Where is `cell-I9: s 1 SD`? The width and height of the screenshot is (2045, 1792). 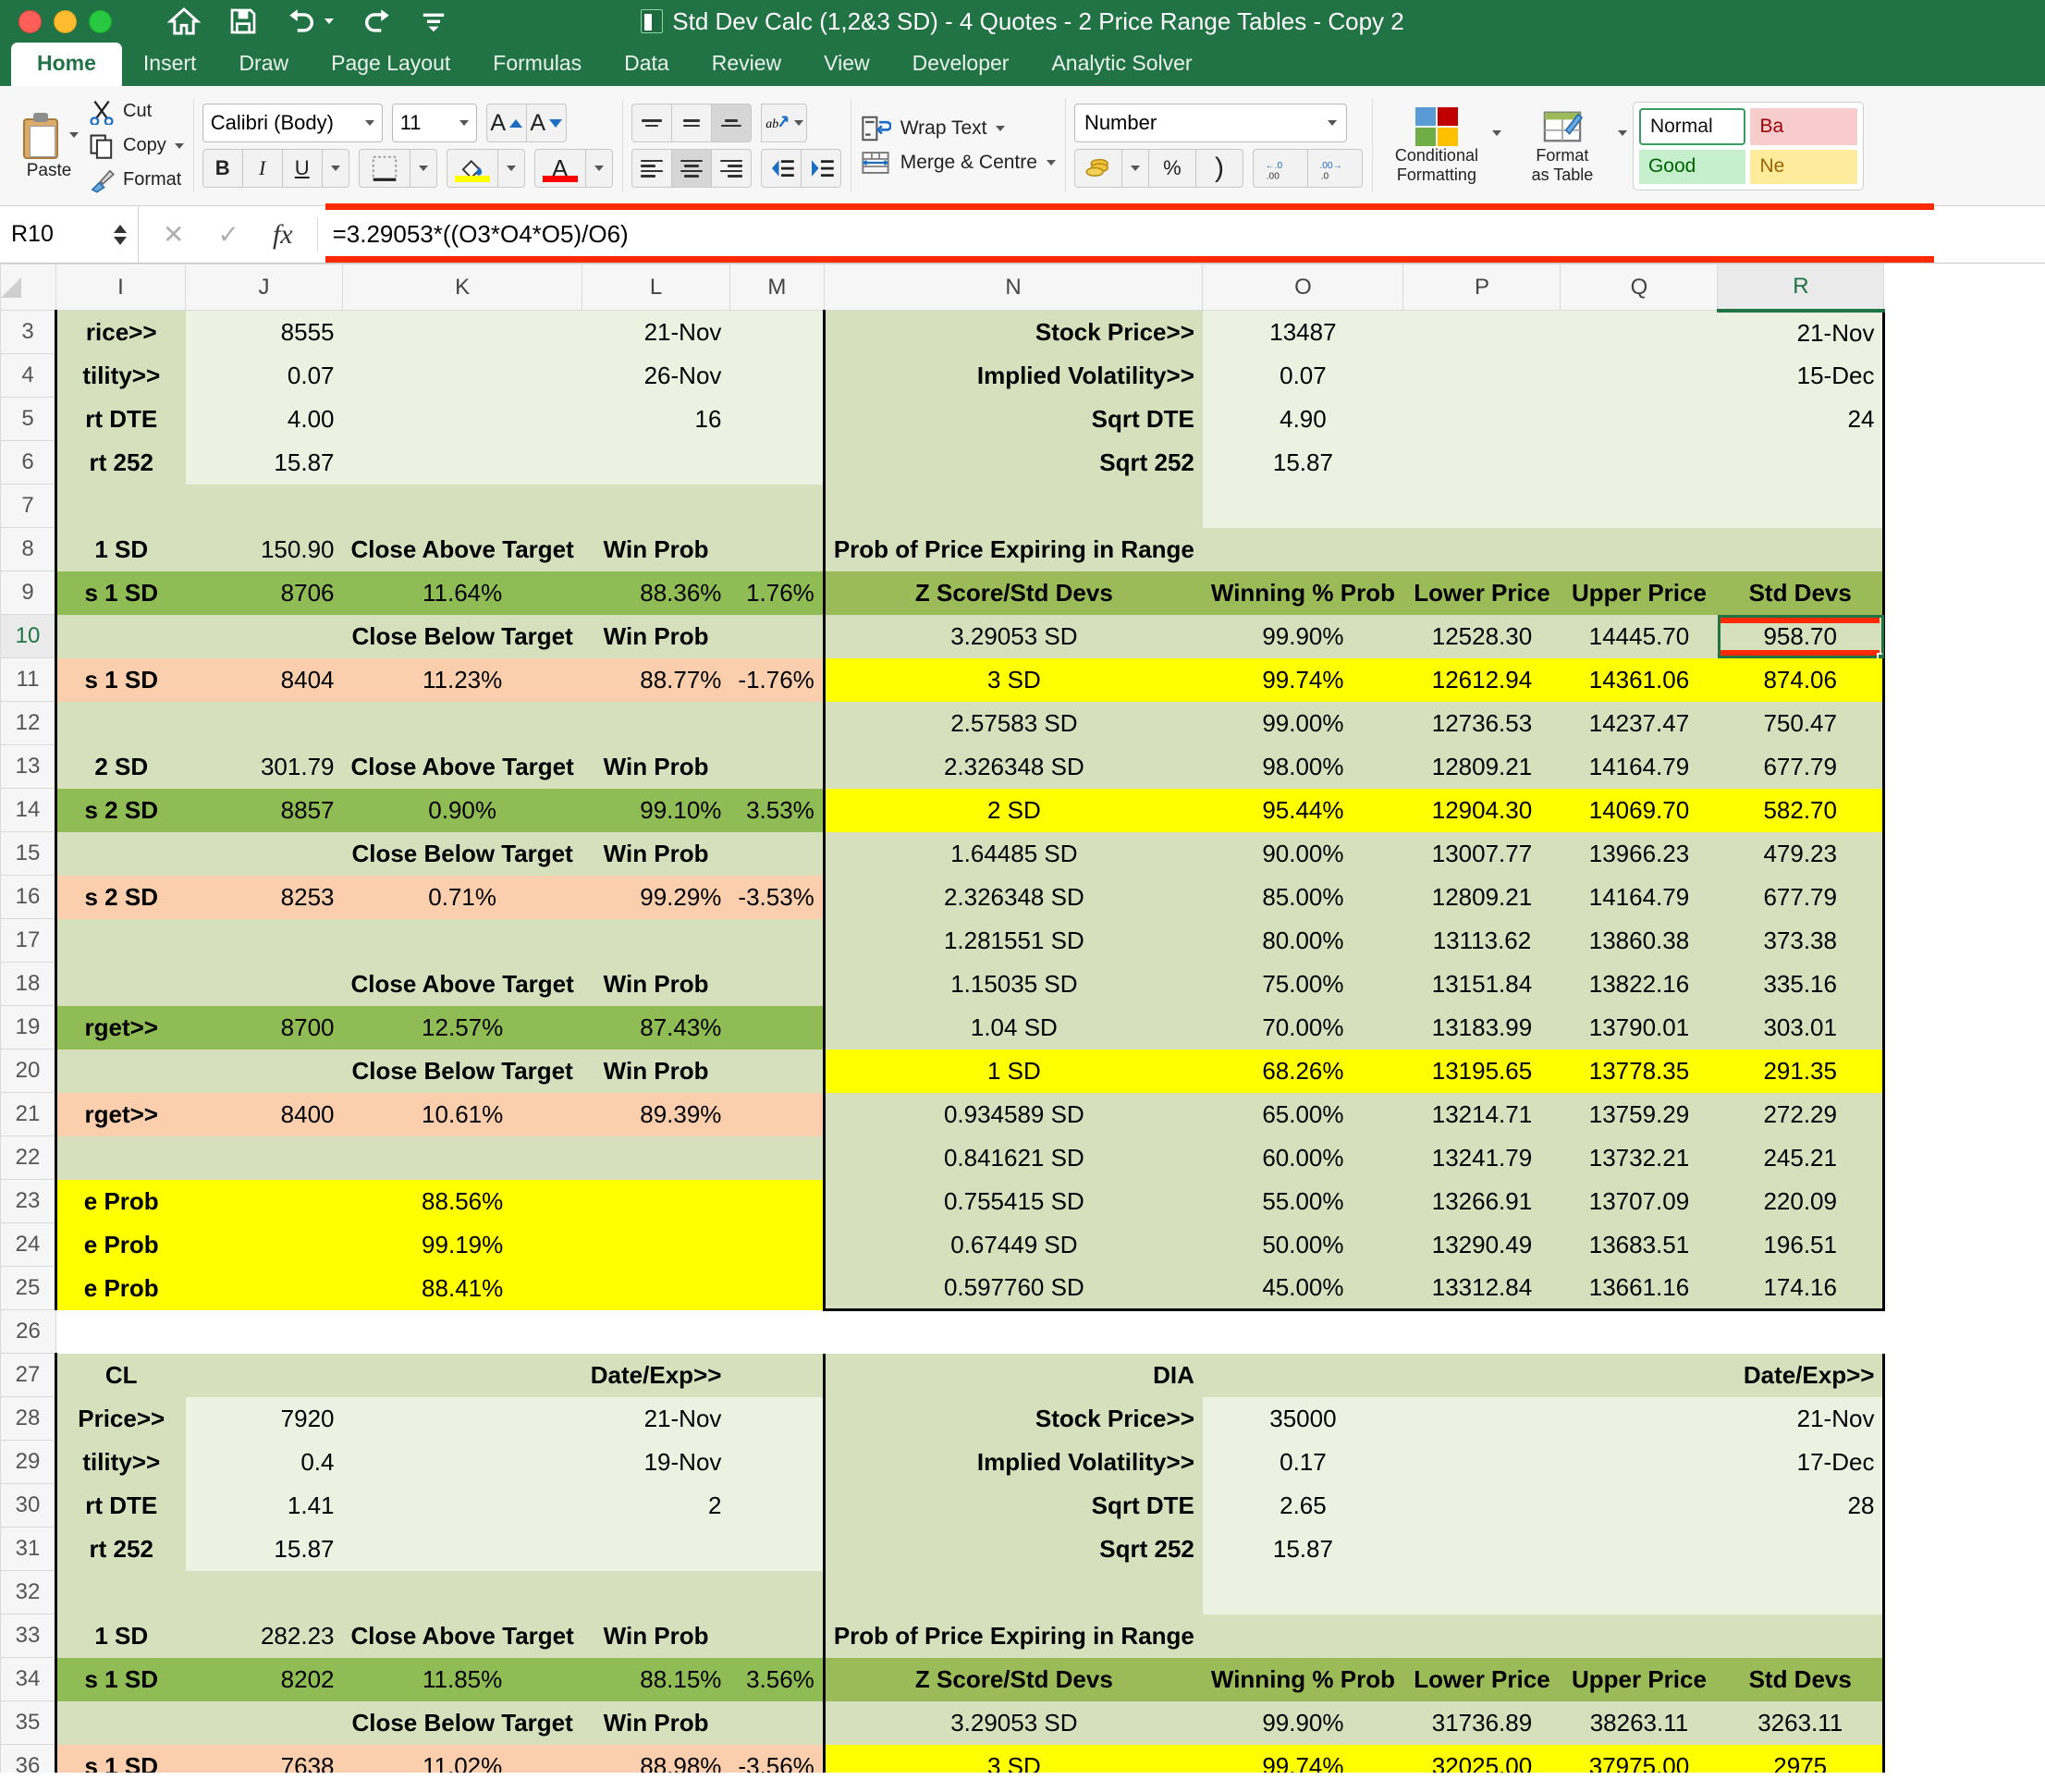
cell-I9: s 1 SD is located at coordinates (120, 593).